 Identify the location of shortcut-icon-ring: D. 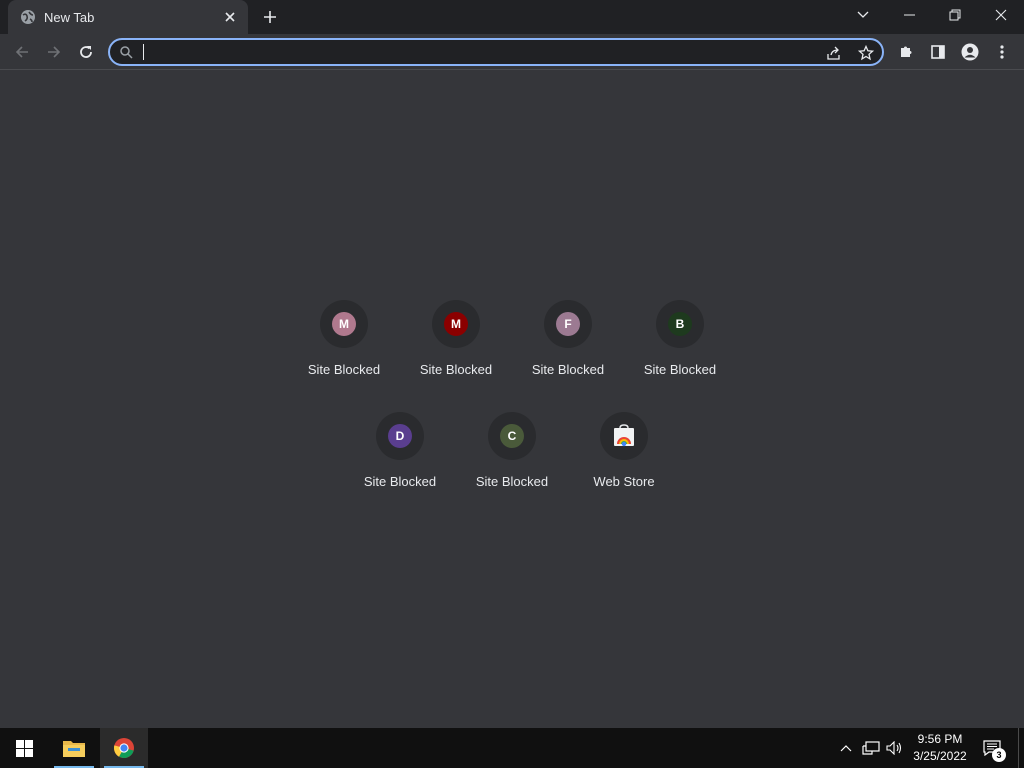
(400, 436).